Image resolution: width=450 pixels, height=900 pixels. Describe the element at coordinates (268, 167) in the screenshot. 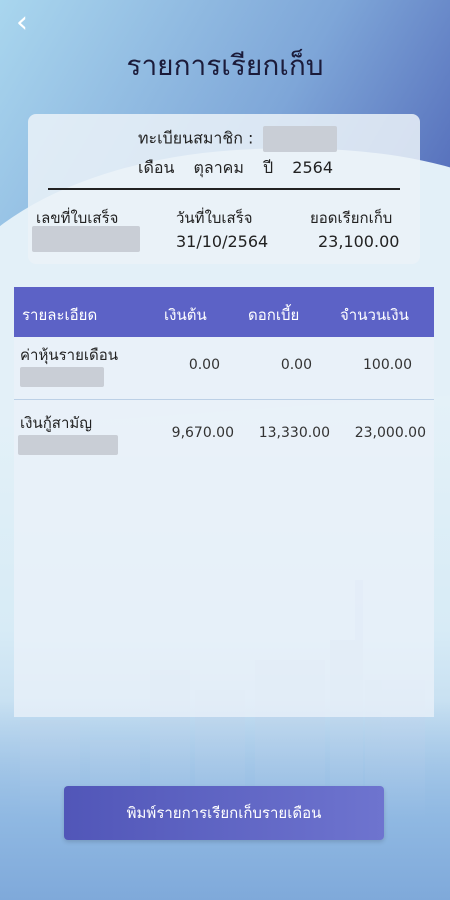

I see `year-label: ปี` at that location.